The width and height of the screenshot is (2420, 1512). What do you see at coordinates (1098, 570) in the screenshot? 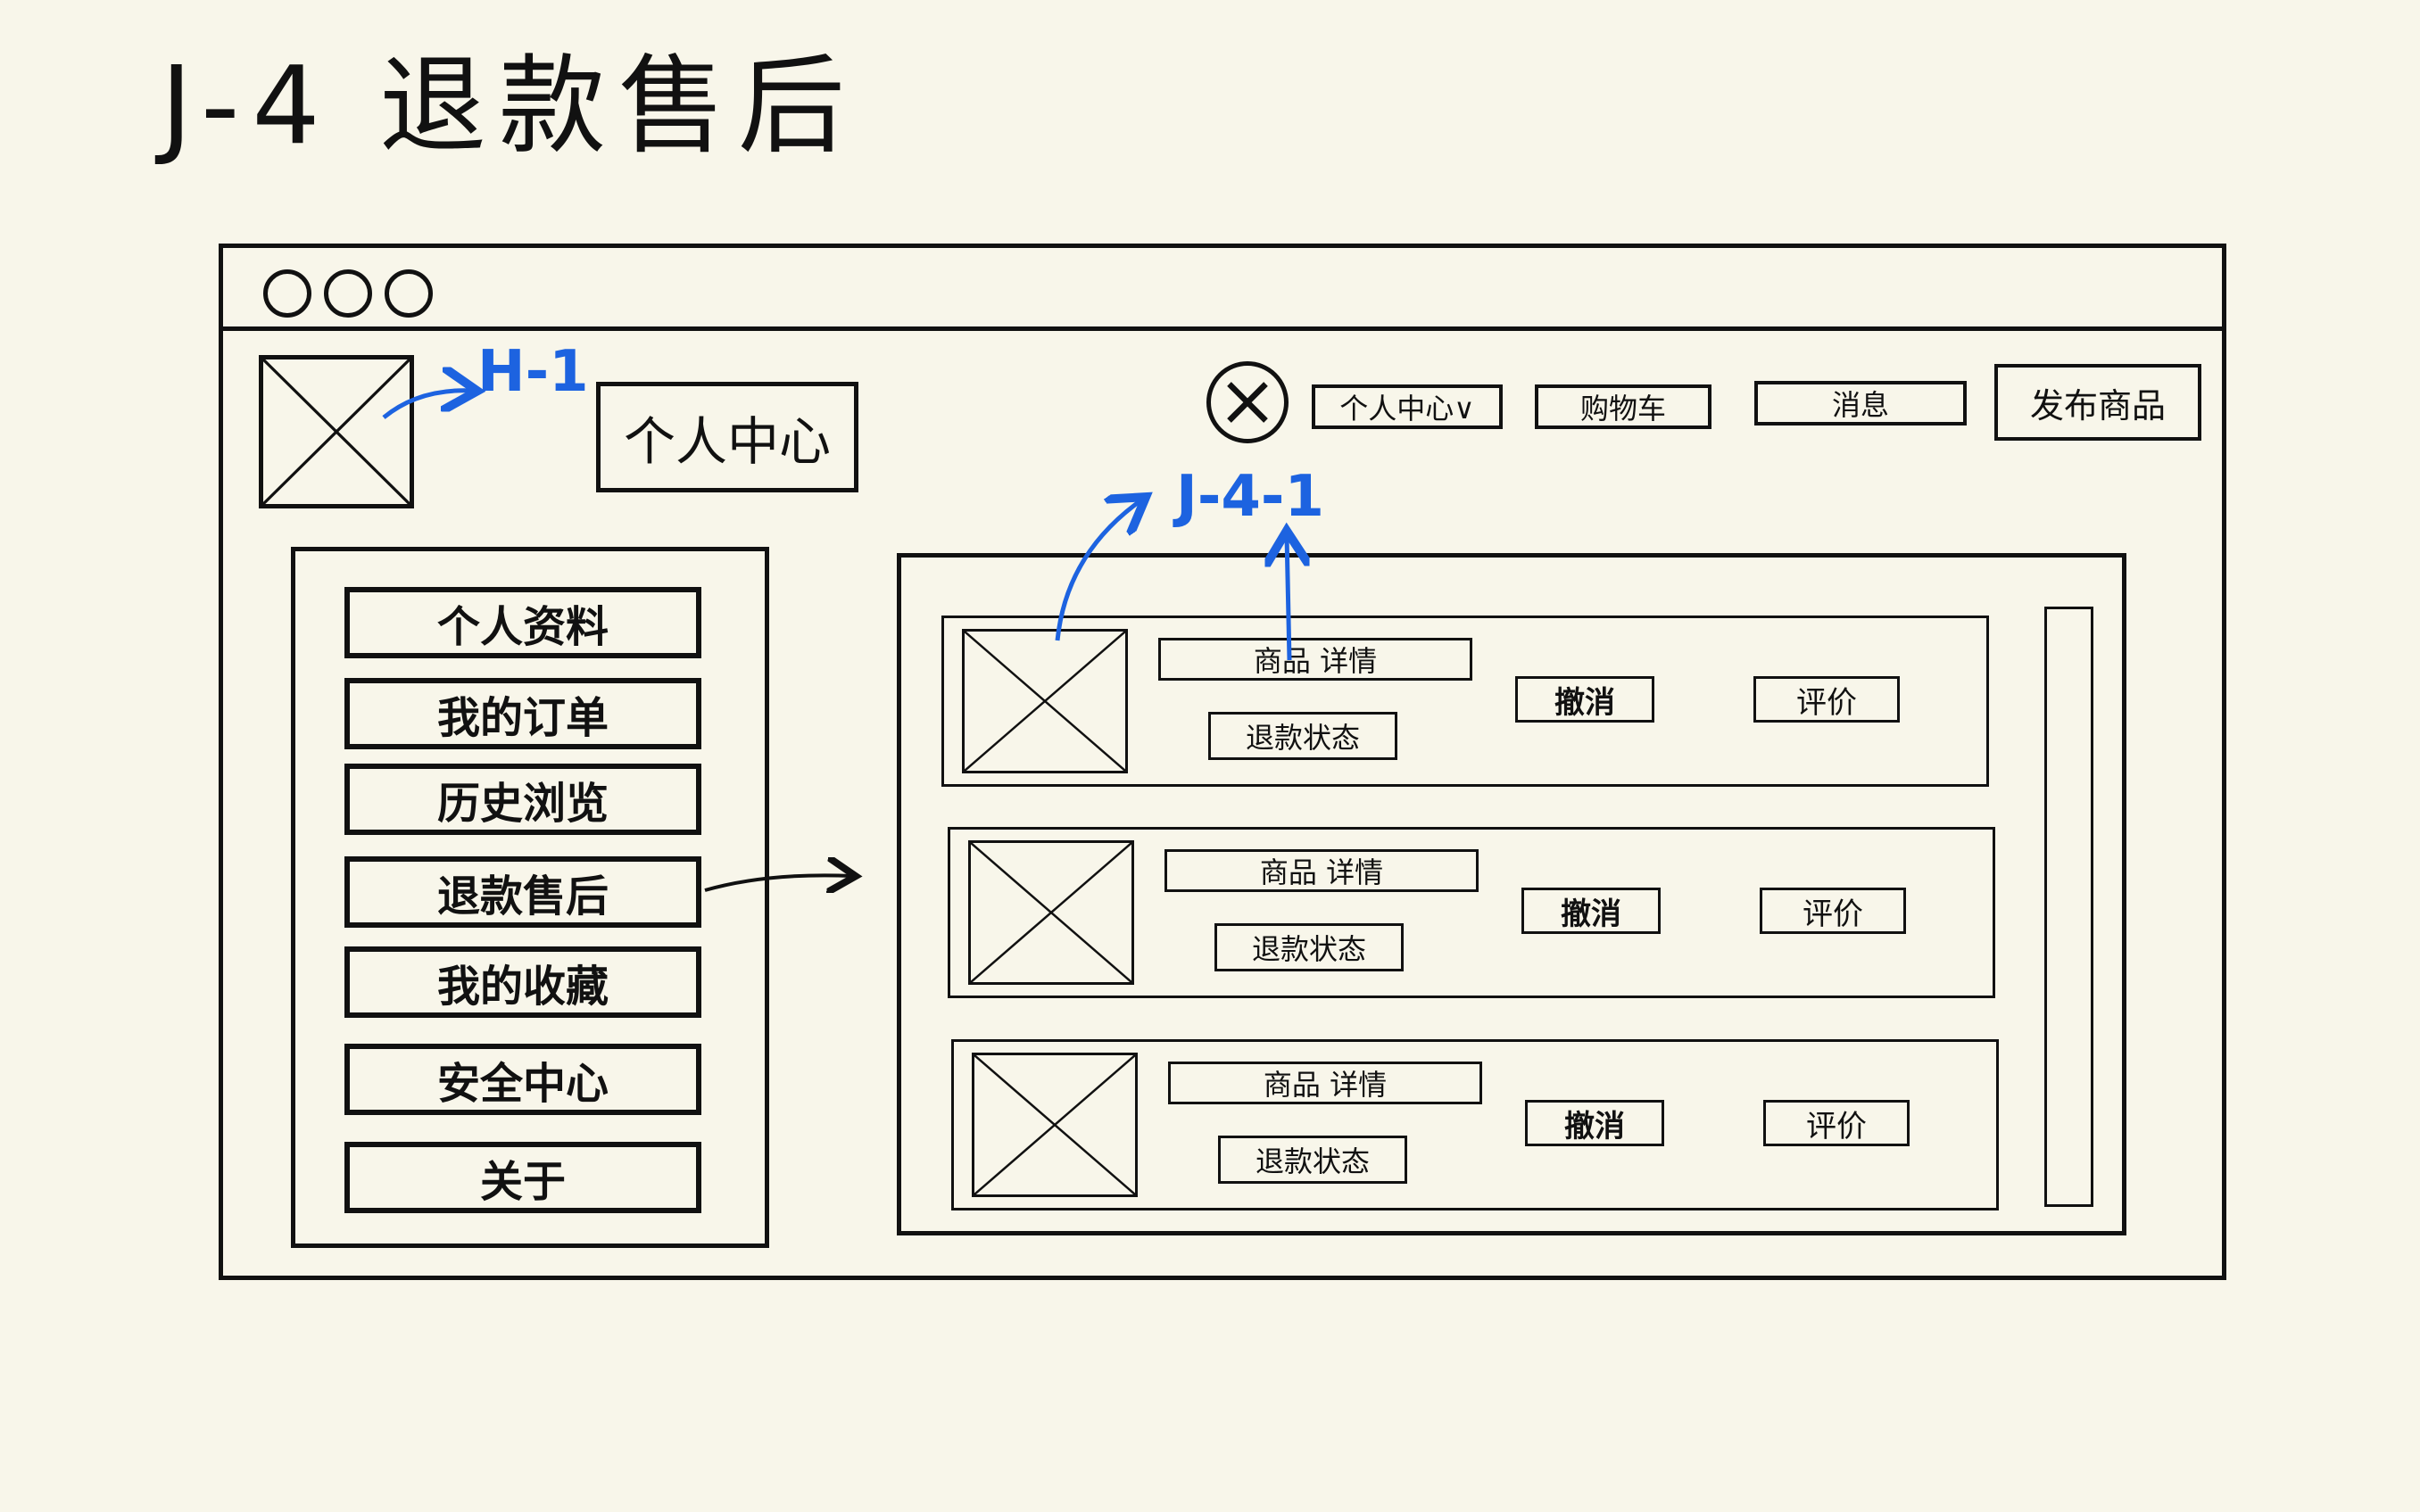
I see `arrow-to-j41-image` at bounding box center [1098, 570].